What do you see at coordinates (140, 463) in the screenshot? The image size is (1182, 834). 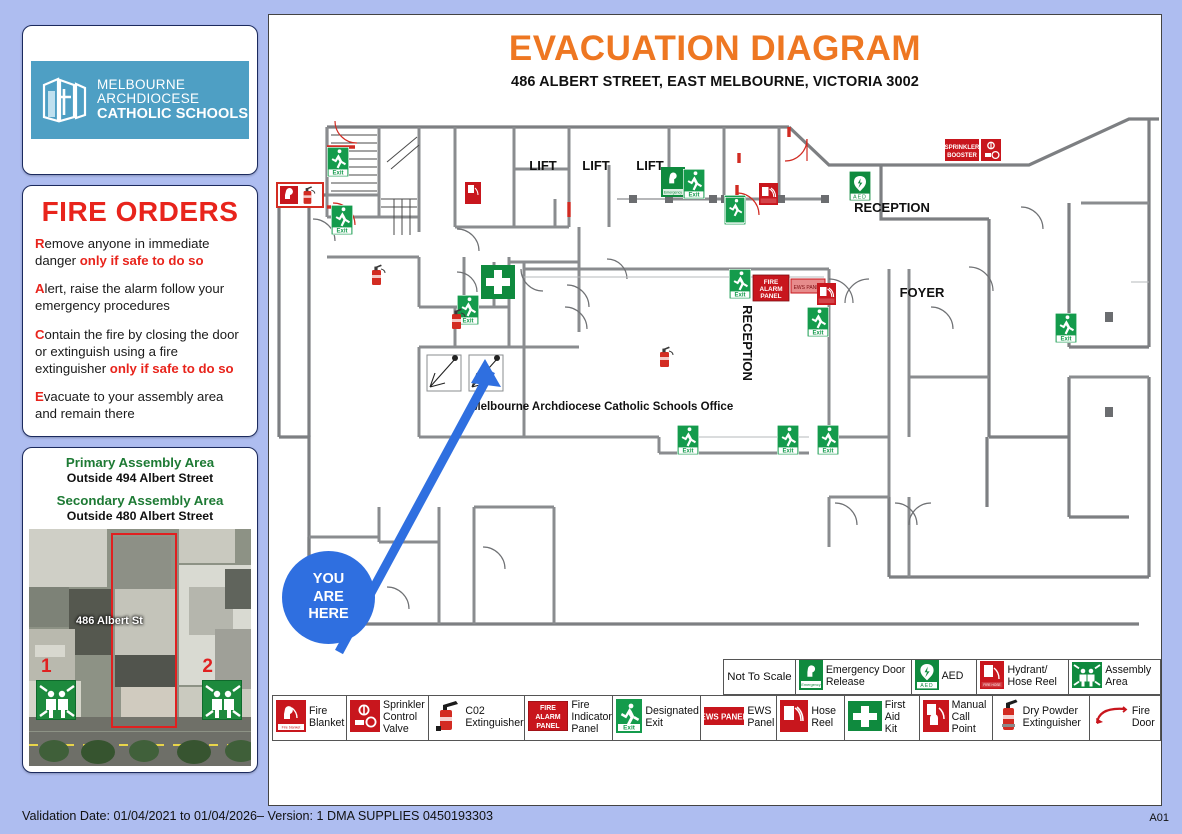 I see `primary-assembly-title: Primary Assembly Area` at bounding box center [140, 463].